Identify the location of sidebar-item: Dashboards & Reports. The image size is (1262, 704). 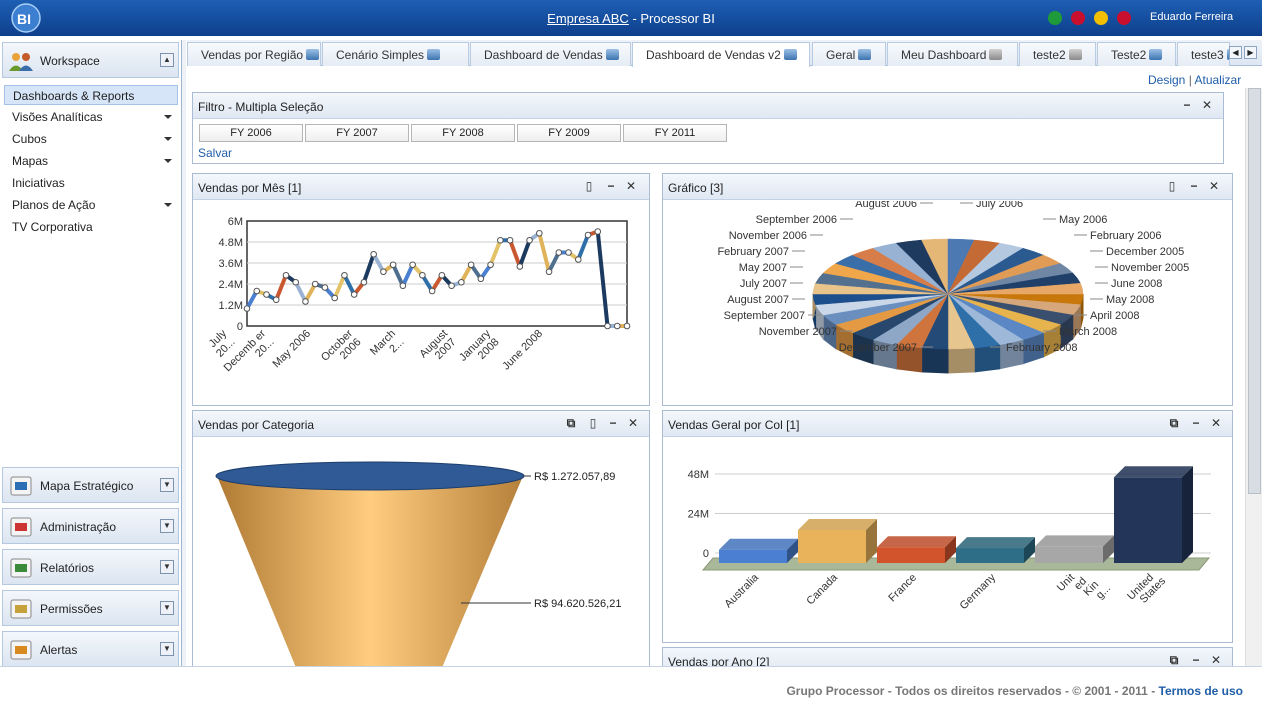
(91, 95).